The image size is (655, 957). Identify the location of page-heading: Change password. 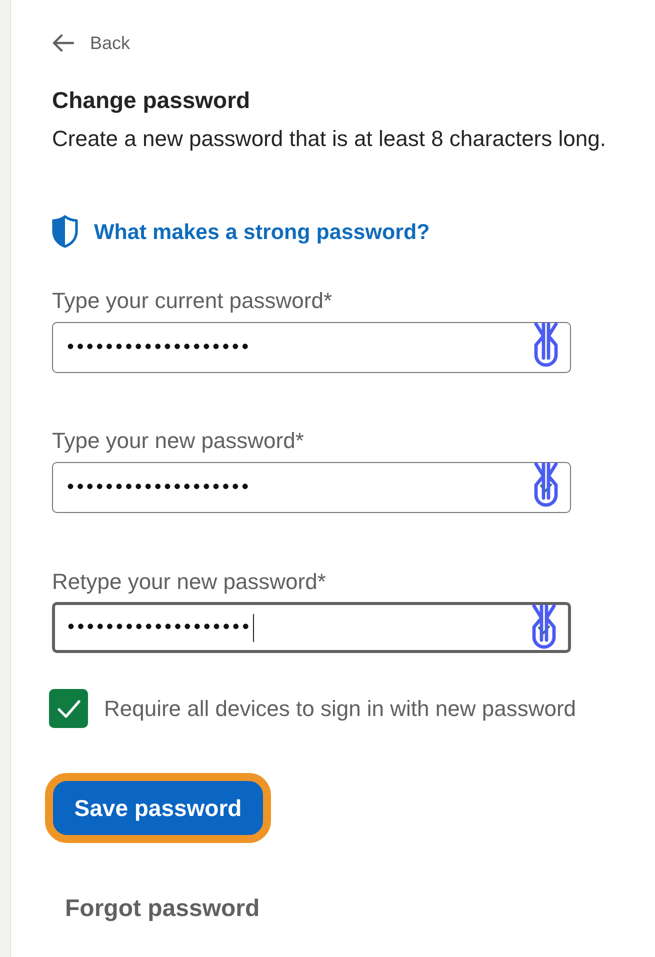
(151, 100).